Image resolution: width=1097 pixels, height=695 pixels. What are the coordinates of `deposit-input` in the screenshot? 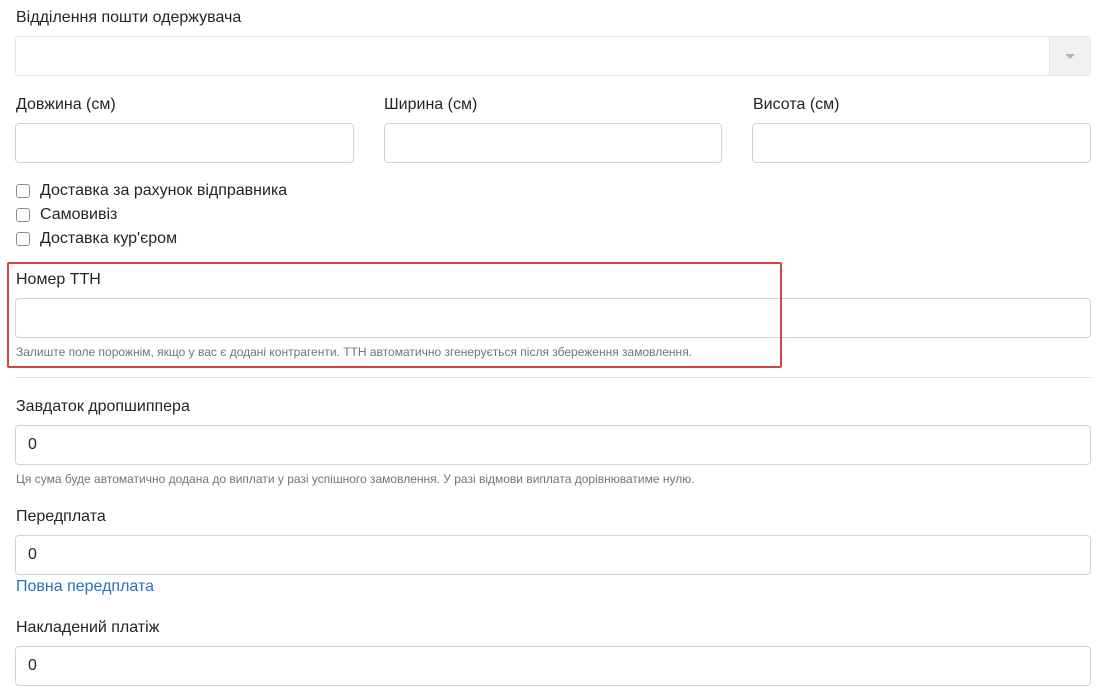 It's located at (553, 445).